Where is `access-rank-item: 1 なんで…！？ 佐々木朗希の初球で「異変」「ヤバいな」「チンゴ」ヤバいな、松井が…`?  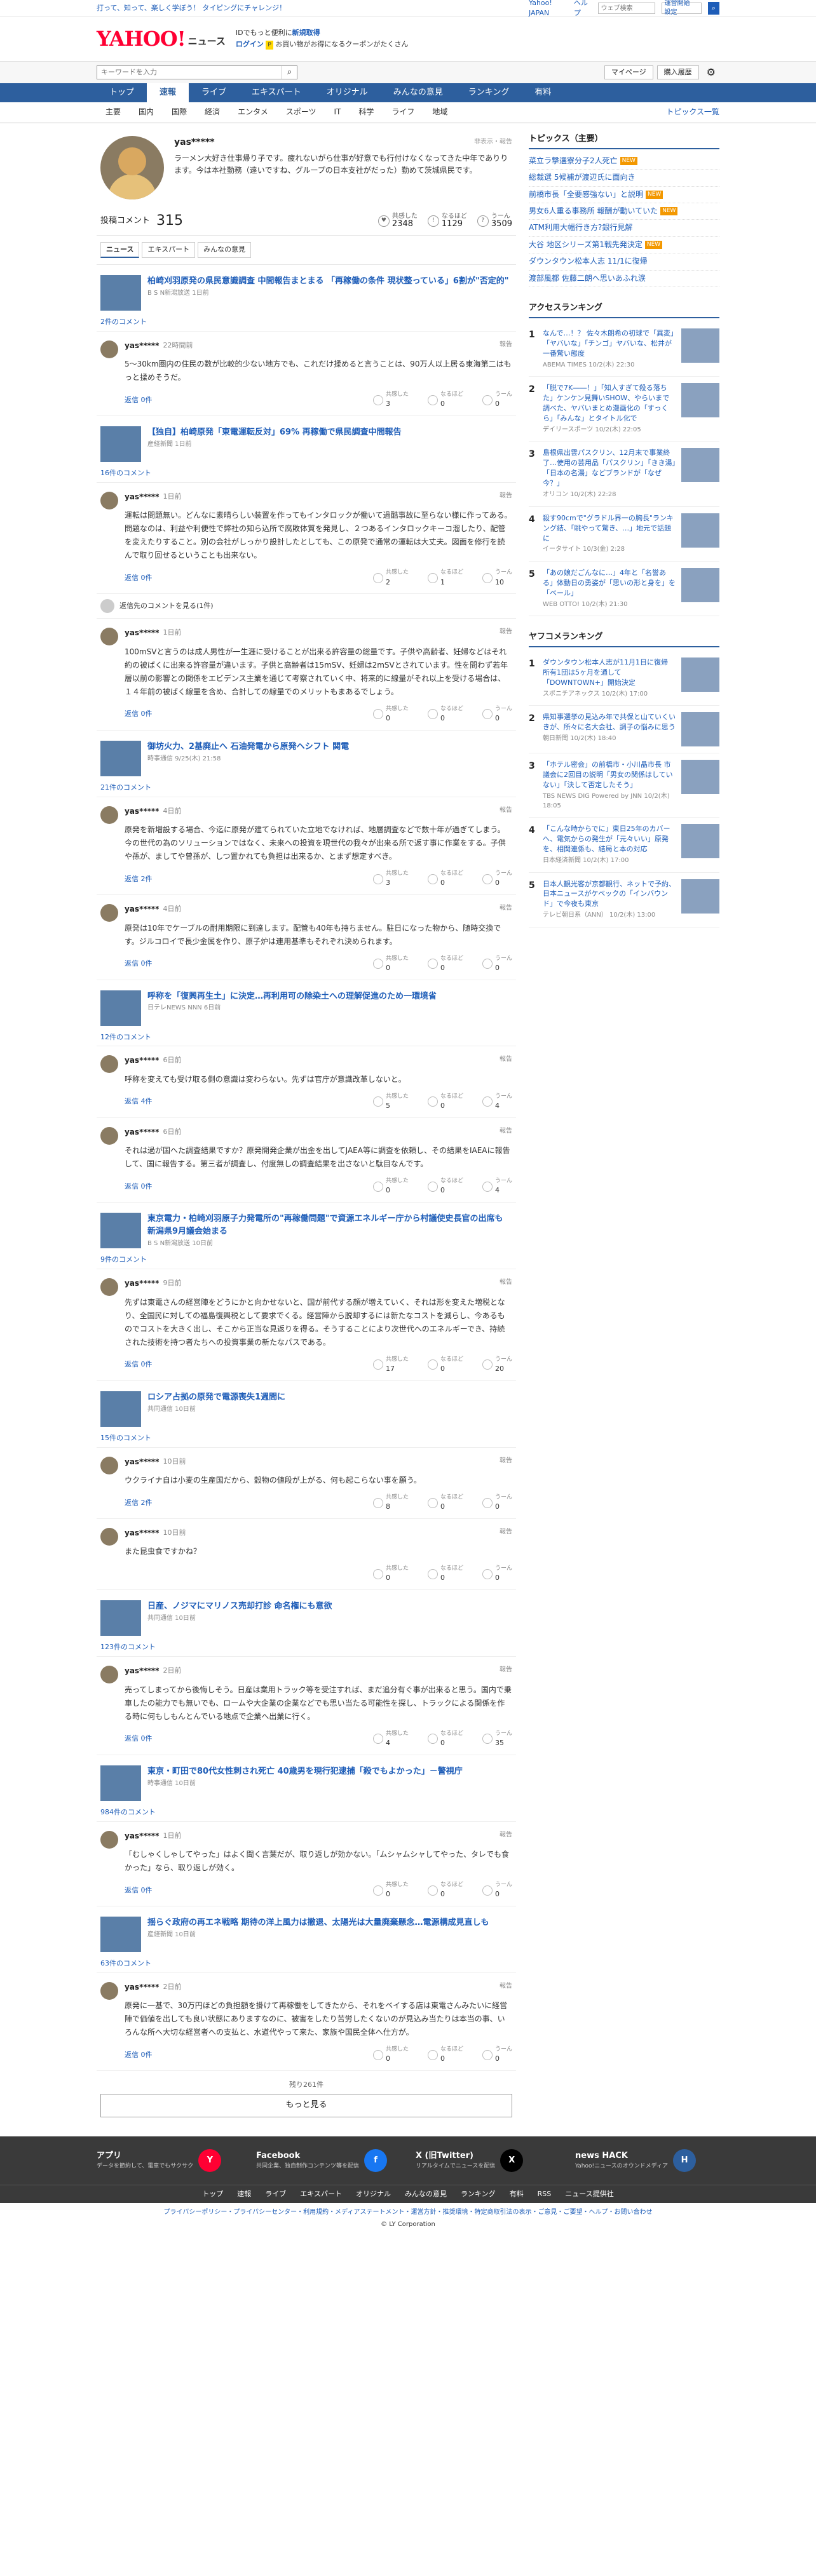
access-rank-item: 1 なんで…！？ 佐々木朗希の初球で「異変」「ヤバいな」「チンゴ」ヤバいな、松井が… is located at coordinates (624, 349).